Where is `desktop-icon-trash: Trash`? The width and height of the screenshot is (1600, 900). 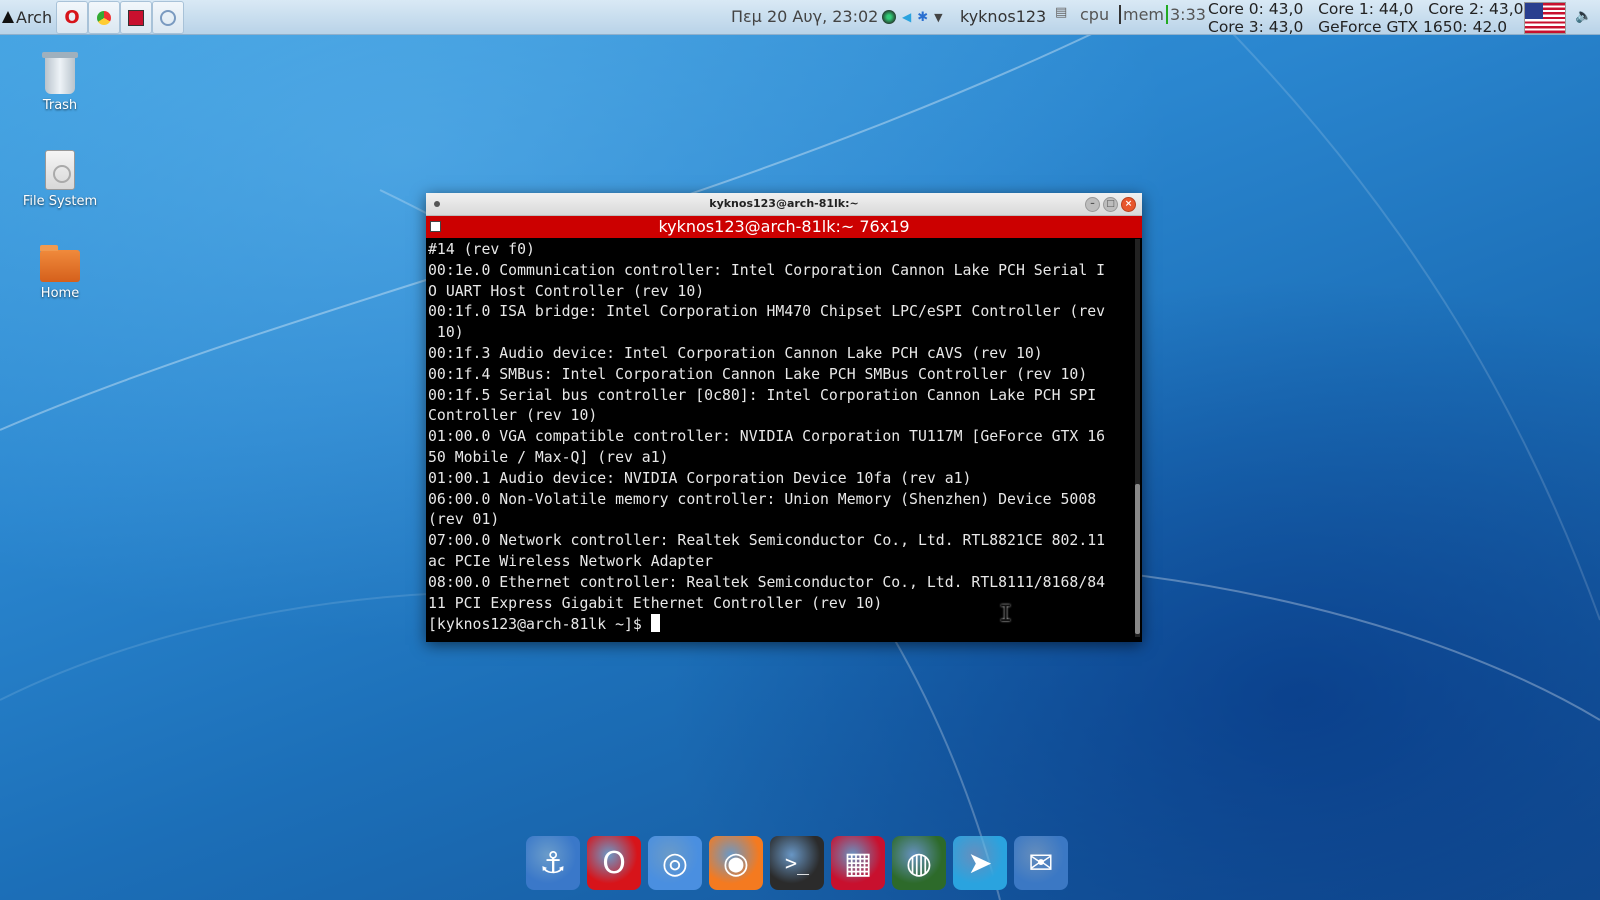
desktop-icon-trash: Trash is located at coordinates (60, 82).